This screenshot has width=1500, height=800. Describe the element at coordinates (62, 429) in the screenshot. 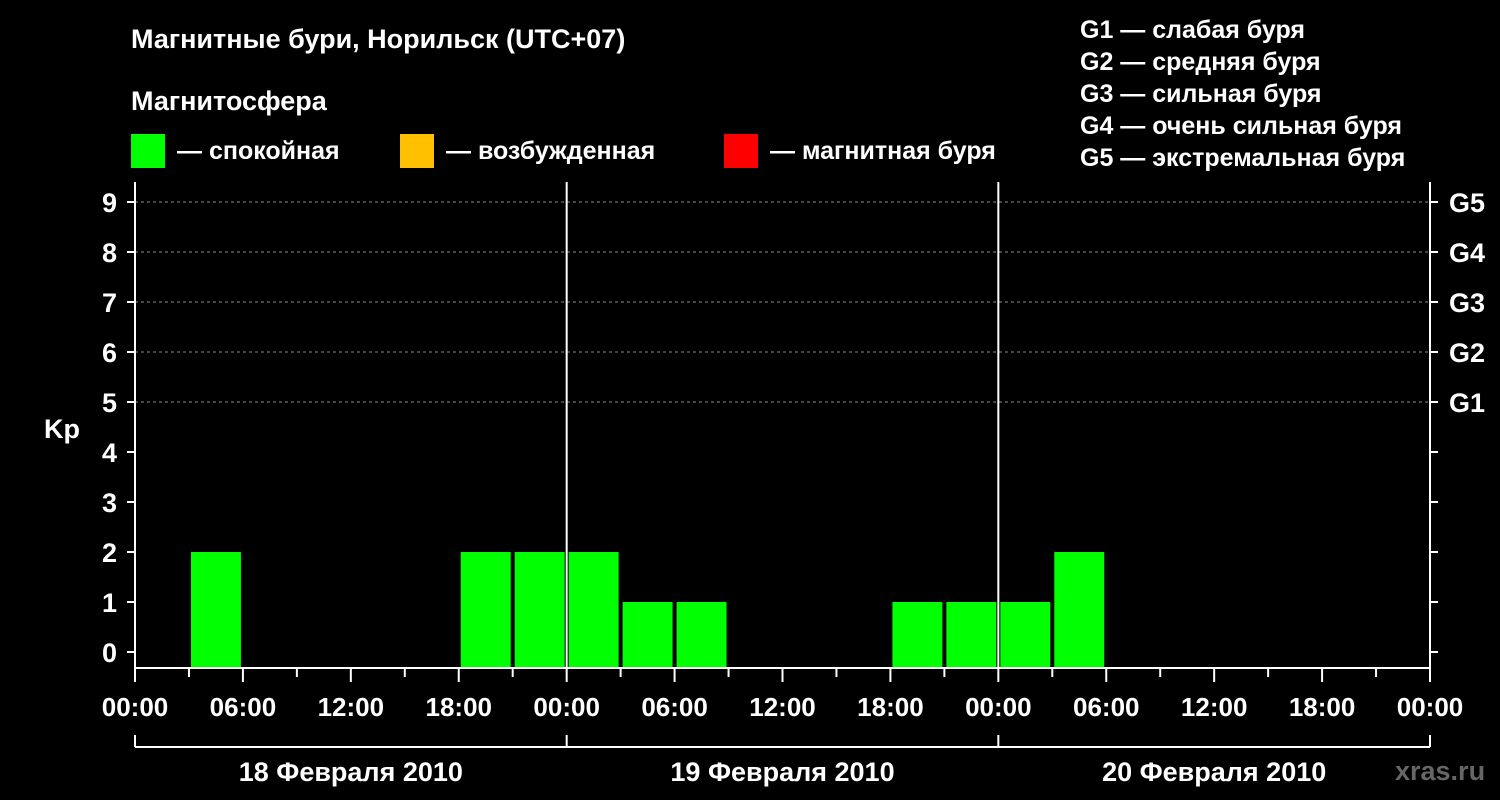

I see `y-axis-label: Kp` at that location.